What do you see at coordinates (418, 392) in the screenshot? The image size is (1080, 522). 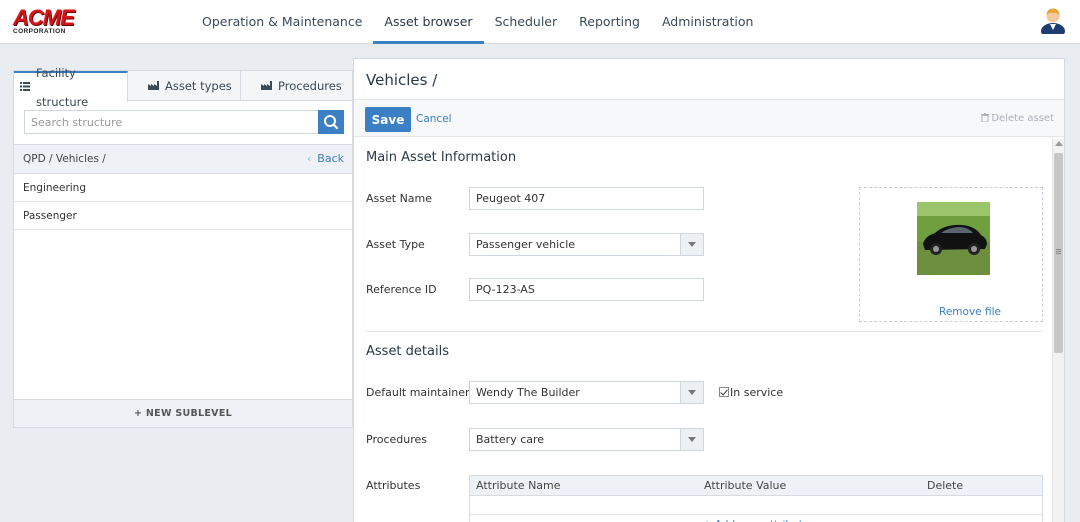 I see `default-maintainer-label: Default maintainer` at bounding box center [418, 392].